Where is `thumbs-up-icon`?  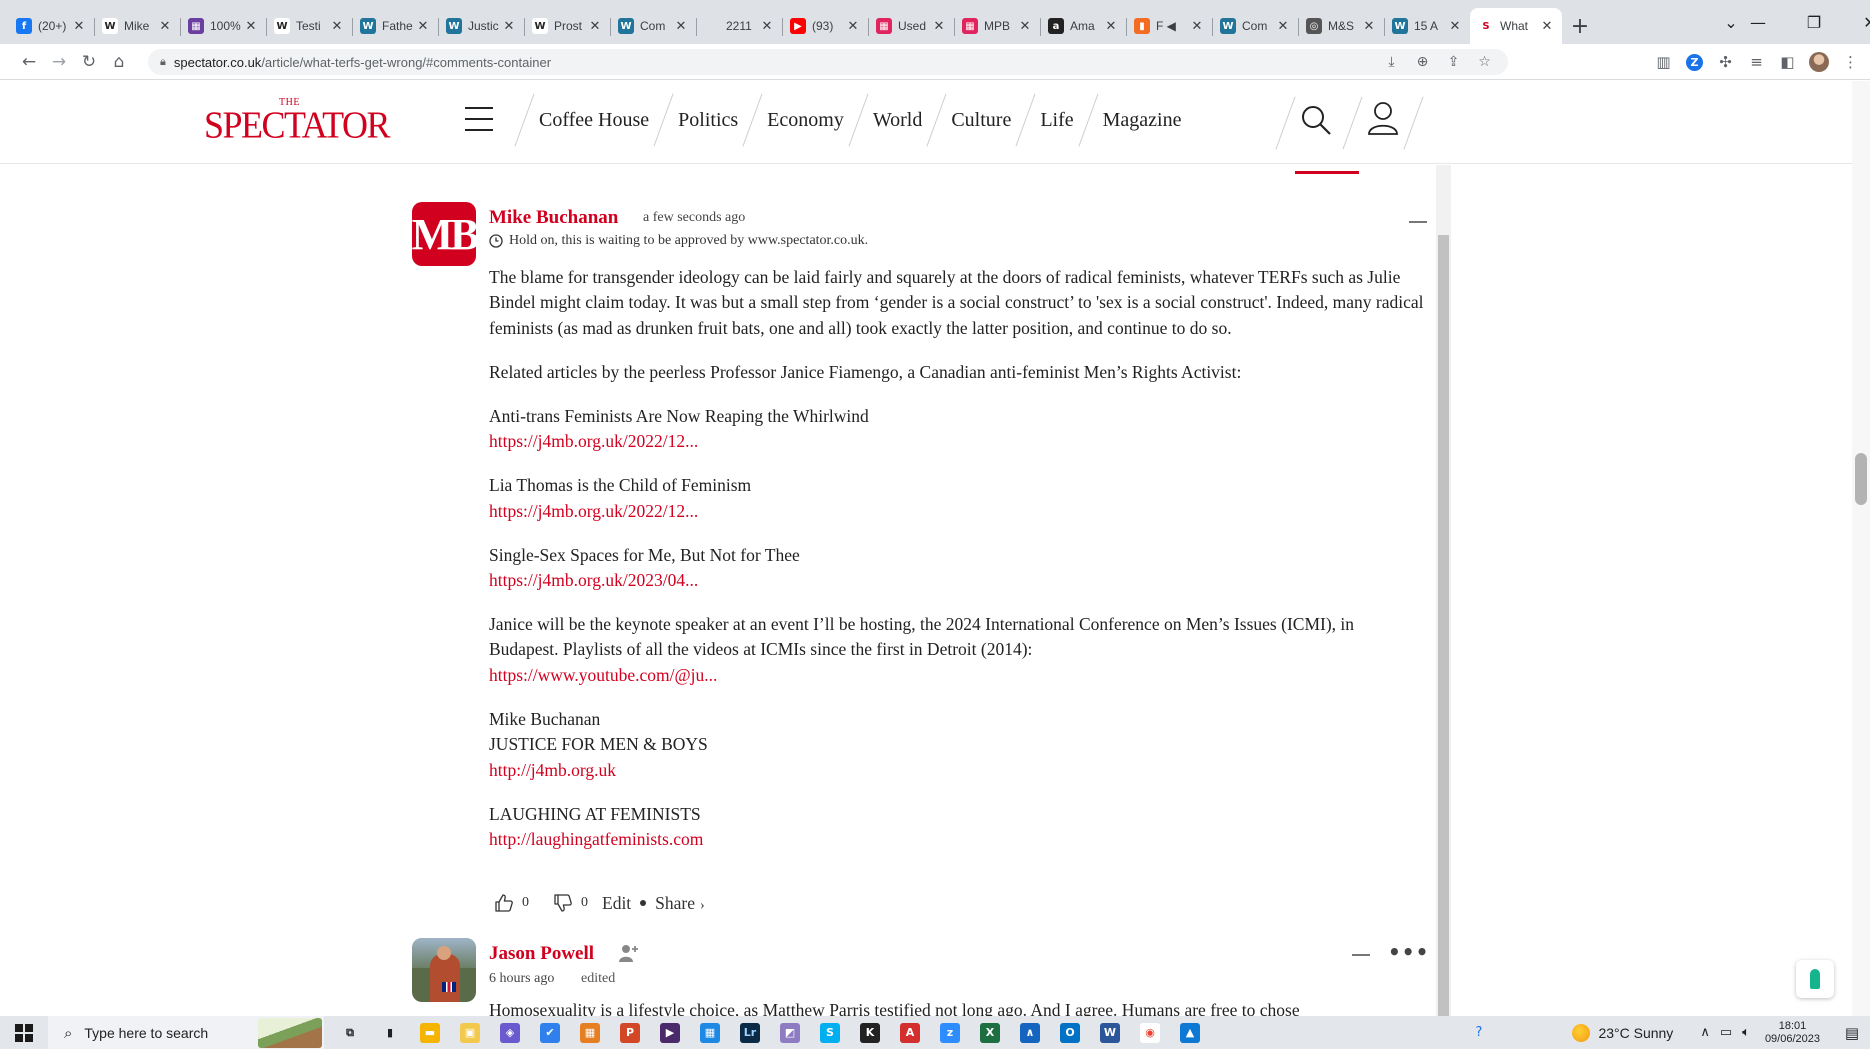
thumbs-up-icon is located at coordinates (504, 903).